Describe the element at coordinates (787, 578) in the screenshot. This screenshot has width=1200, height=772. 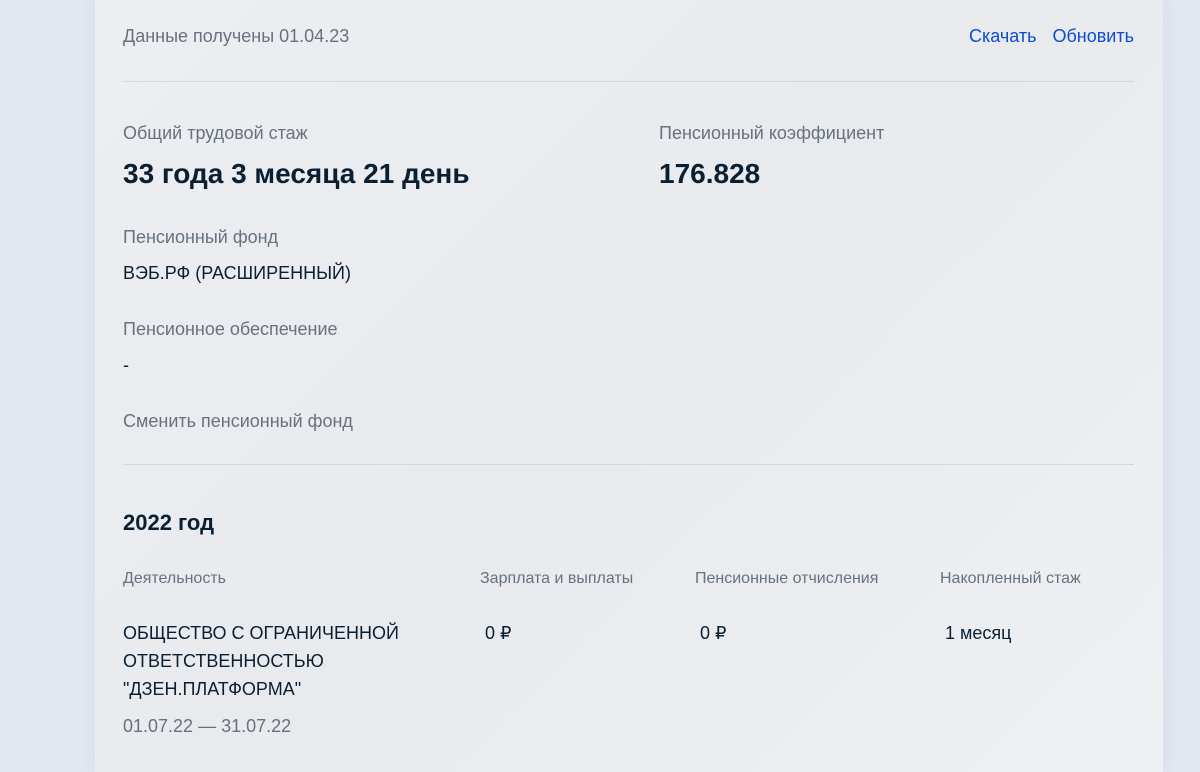
I see `column-header-contributions: Пенсионные отчисления` at that location.